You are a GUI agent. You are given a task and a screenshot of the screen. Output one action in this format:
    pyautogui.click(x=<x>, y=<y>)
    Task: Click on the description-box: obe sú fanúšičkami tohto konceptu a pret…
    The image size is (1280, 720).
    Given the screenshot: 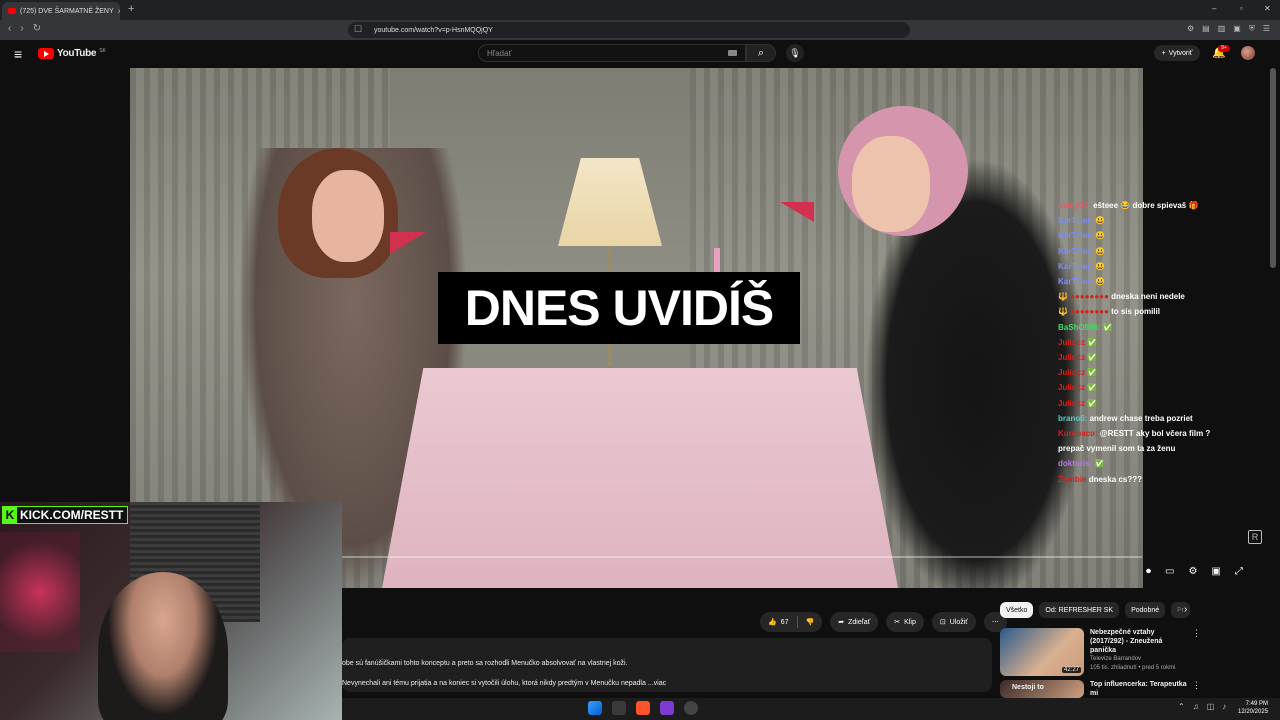 What is the action you would take?
    pyautogui.click(x=667, y=665)
    